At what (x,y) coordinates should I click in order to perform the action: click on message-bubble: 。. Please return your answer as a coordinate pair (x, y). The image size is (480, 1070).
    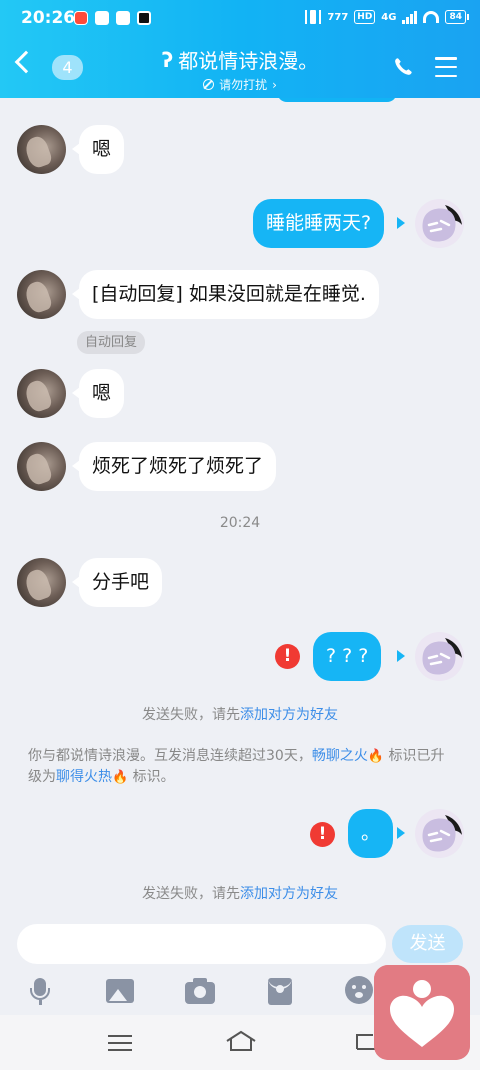
    Looking at the image, I should click on (371, 833).